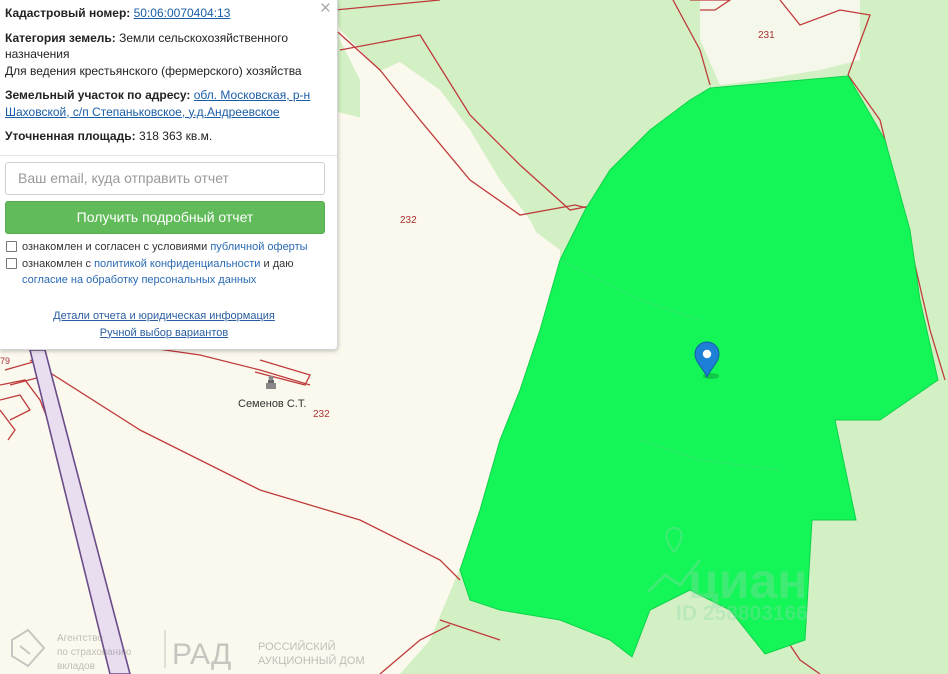  Describe the element at coordinates (175, 136) in the screenshot. I see `area-value: 318 363 кв.м.` at that location.